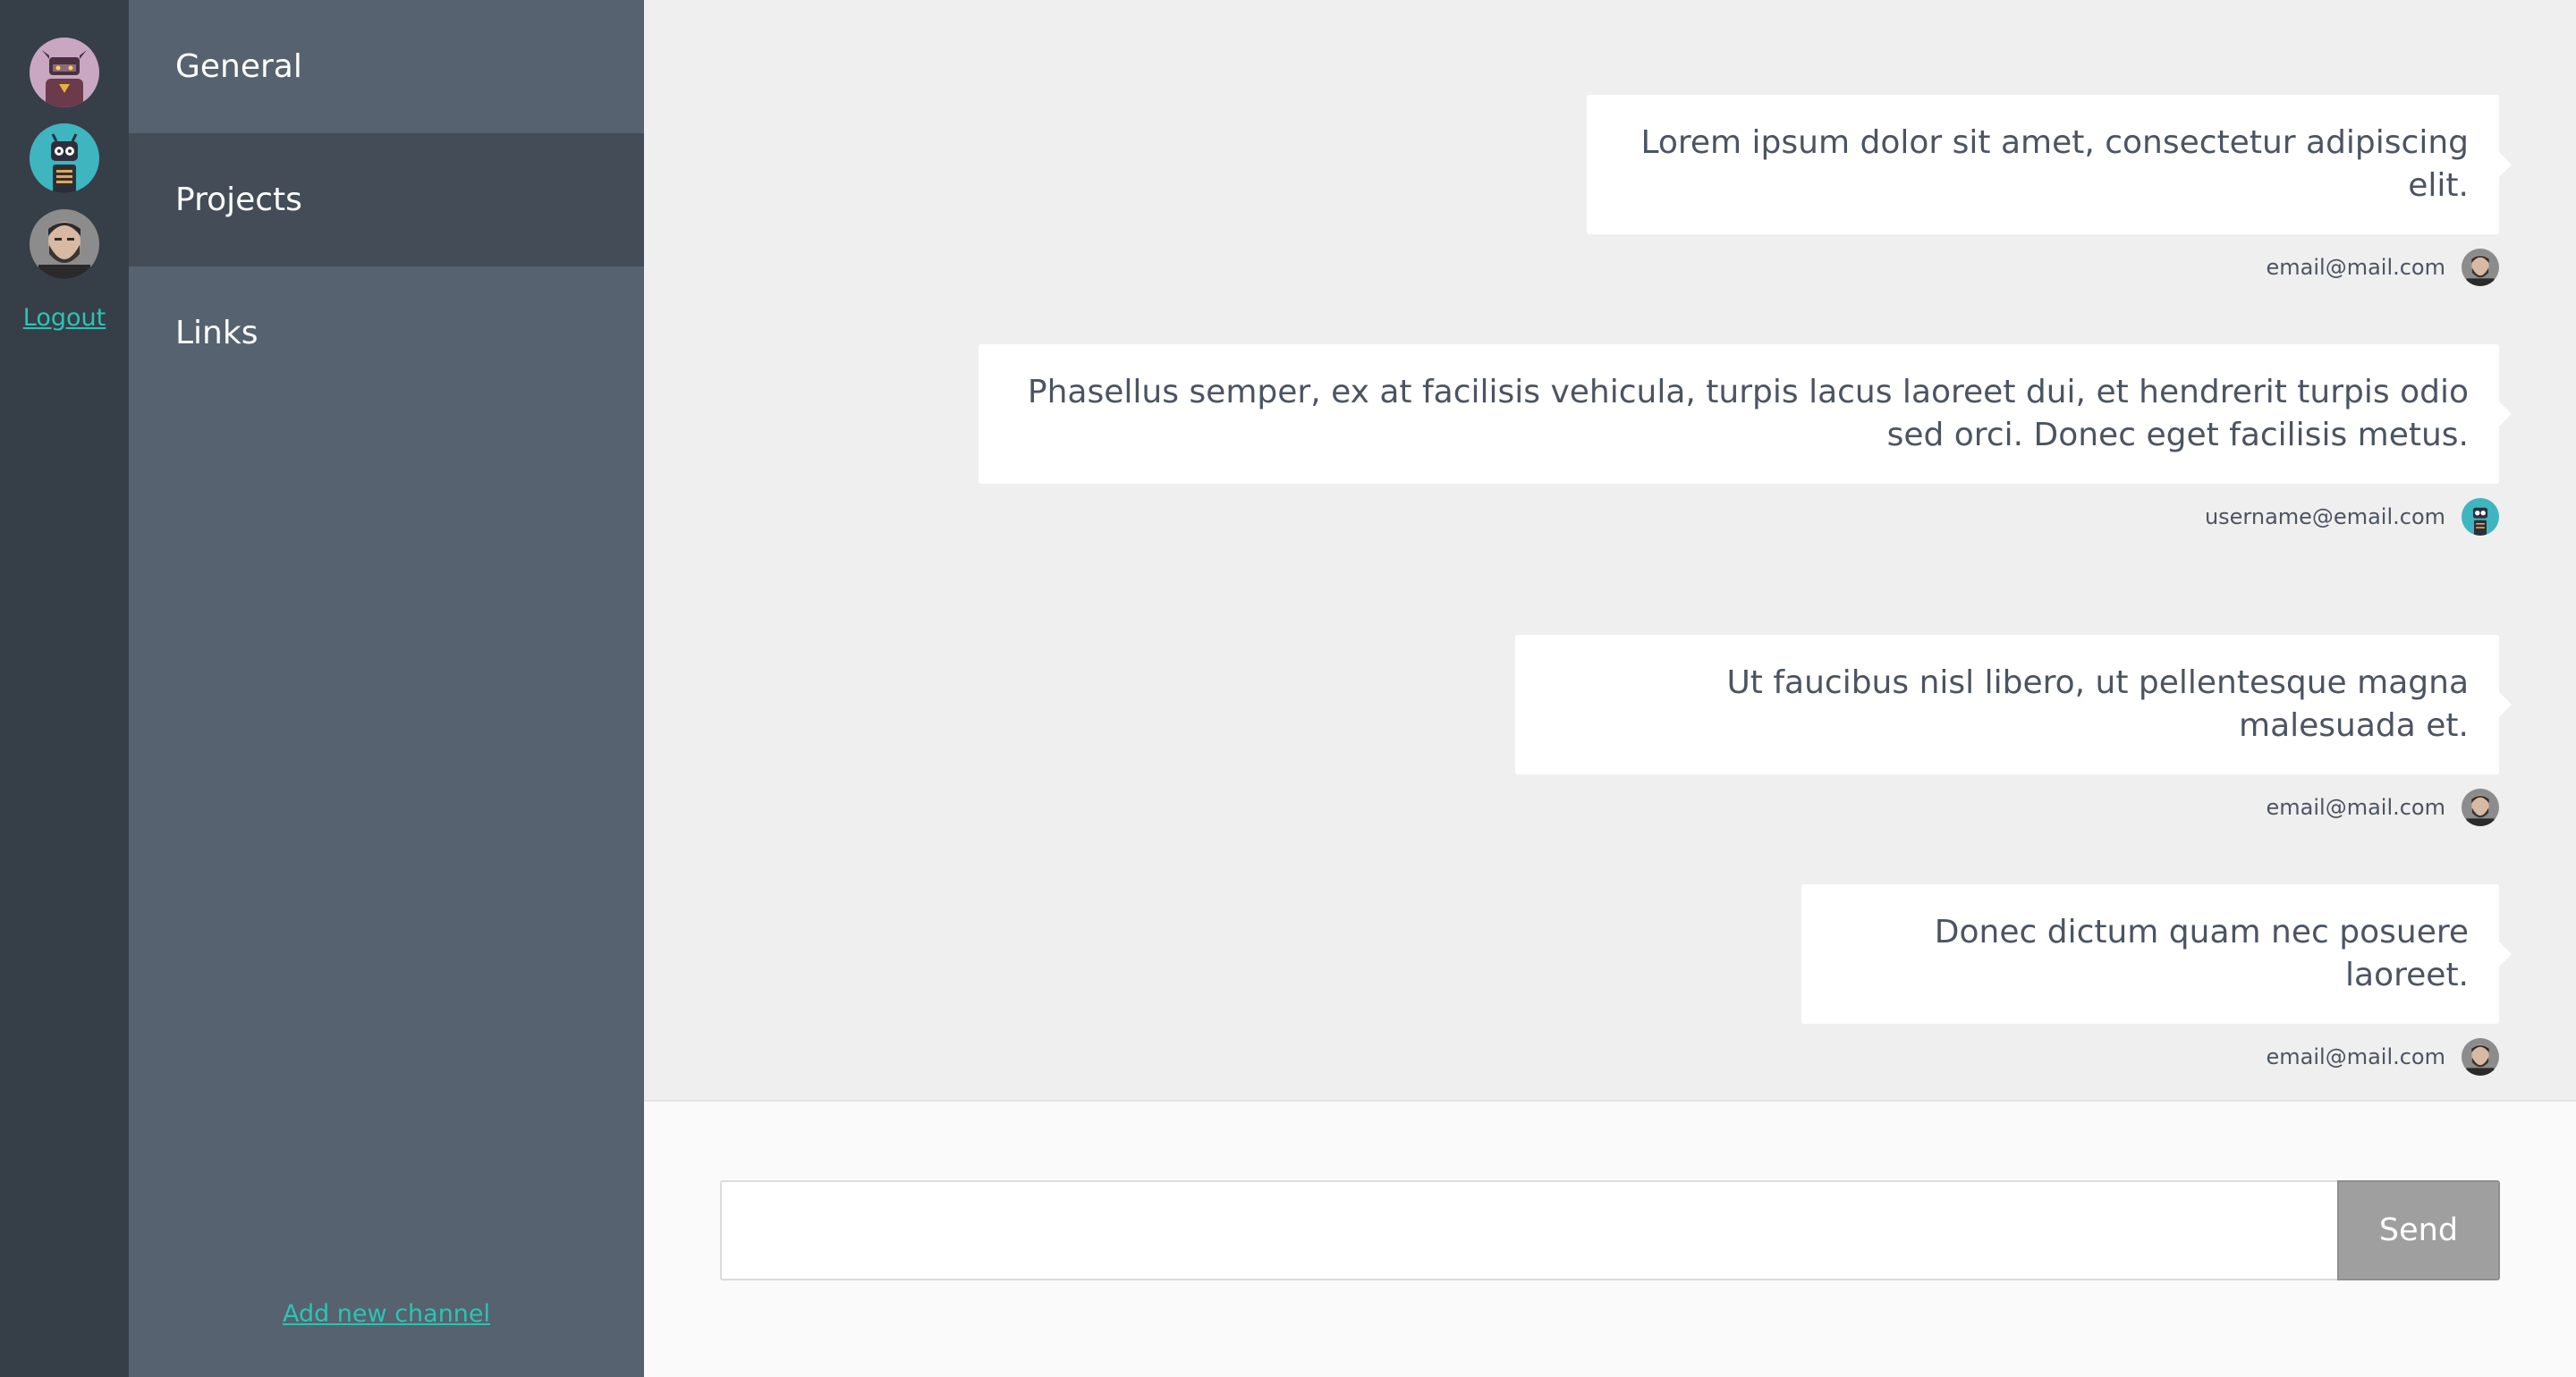 The width and height of the screenshot is (2576, 1377). I want to click on message-bubble: Donec dictum quam nec posuere laoreet., so click(2156, 954).